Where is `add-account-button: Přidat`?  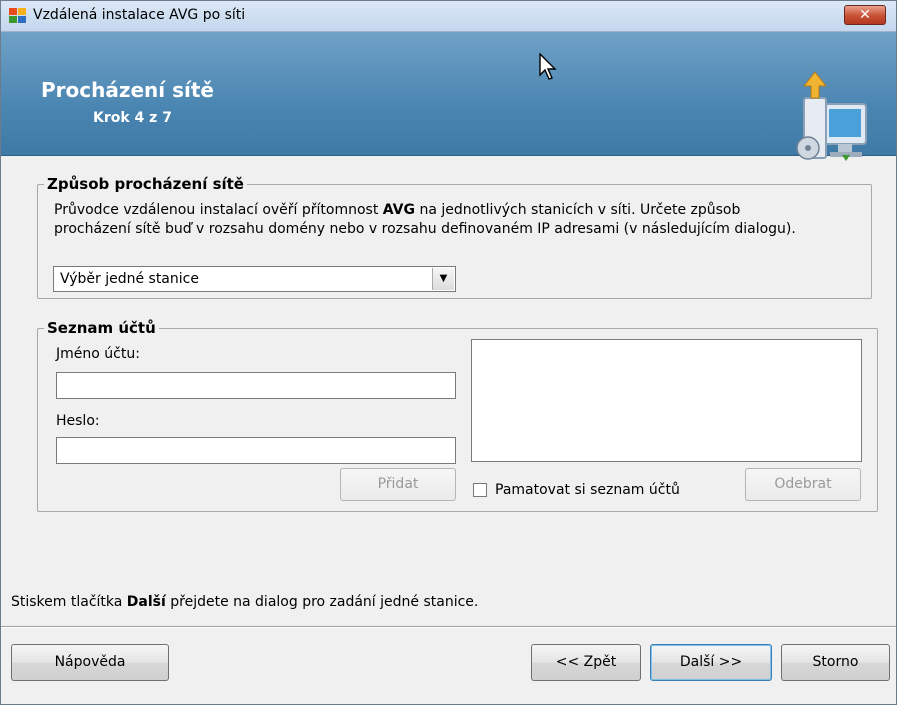 add-account-button: Přidat is located at coordinates (398, 484).